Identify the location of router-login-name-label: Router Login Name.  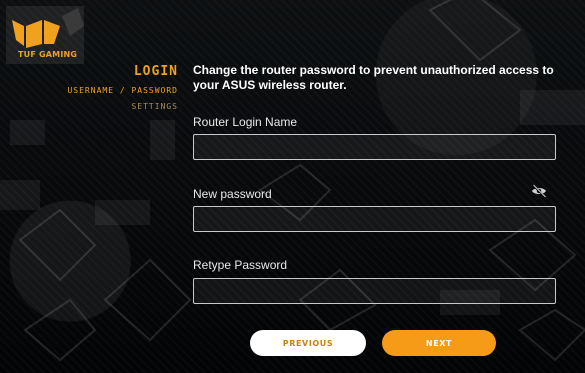
(245, 122).